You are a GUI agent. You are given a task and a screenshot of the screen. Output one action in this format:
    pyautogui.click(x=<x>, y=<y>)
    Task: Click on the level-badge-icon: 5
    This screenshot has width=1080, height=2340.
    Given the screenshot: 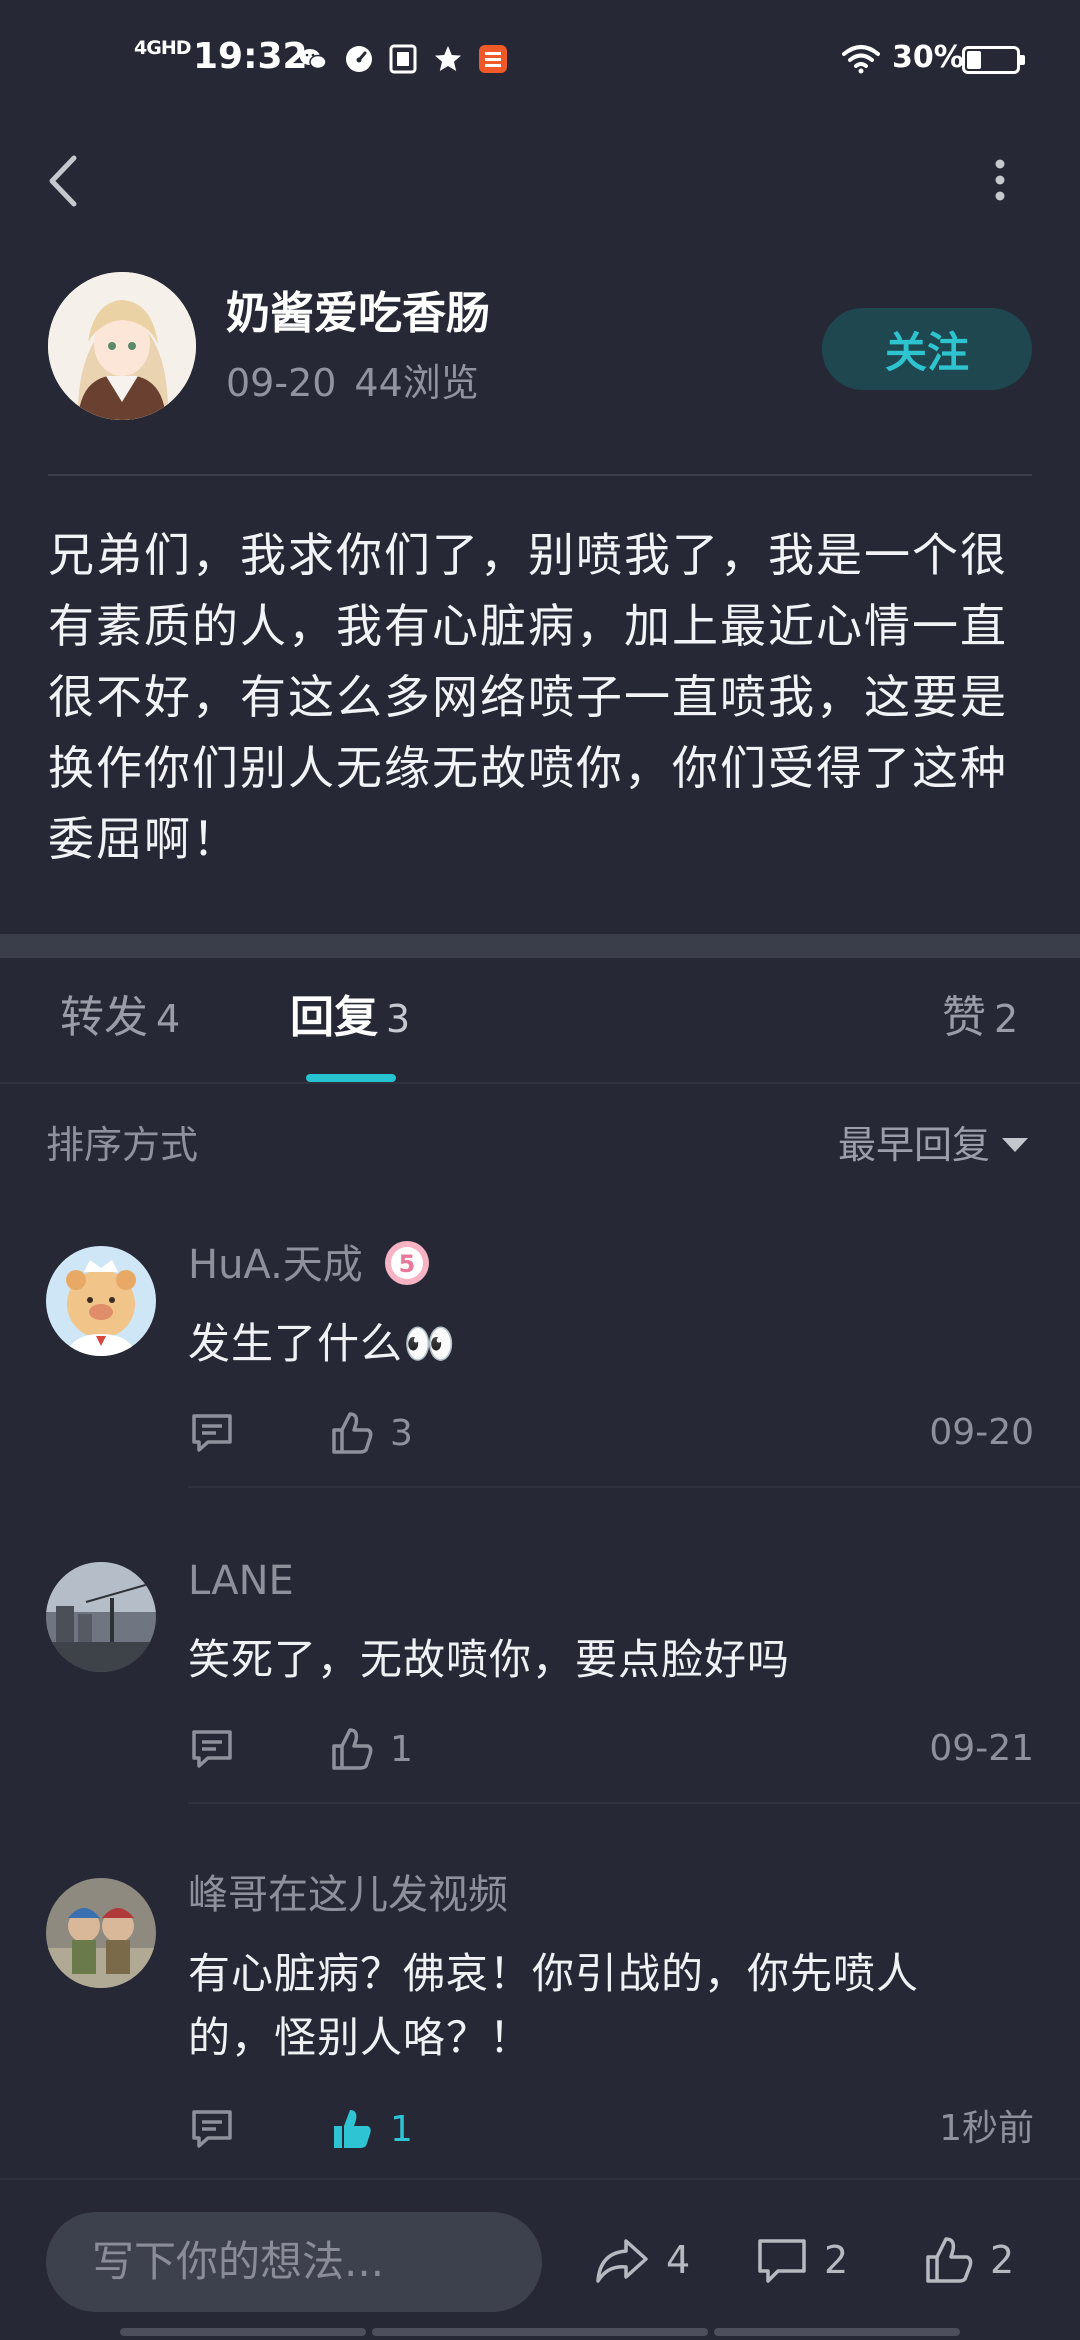 What is the action you would take?
    pyautogui.click(x=406, y=1263)
    